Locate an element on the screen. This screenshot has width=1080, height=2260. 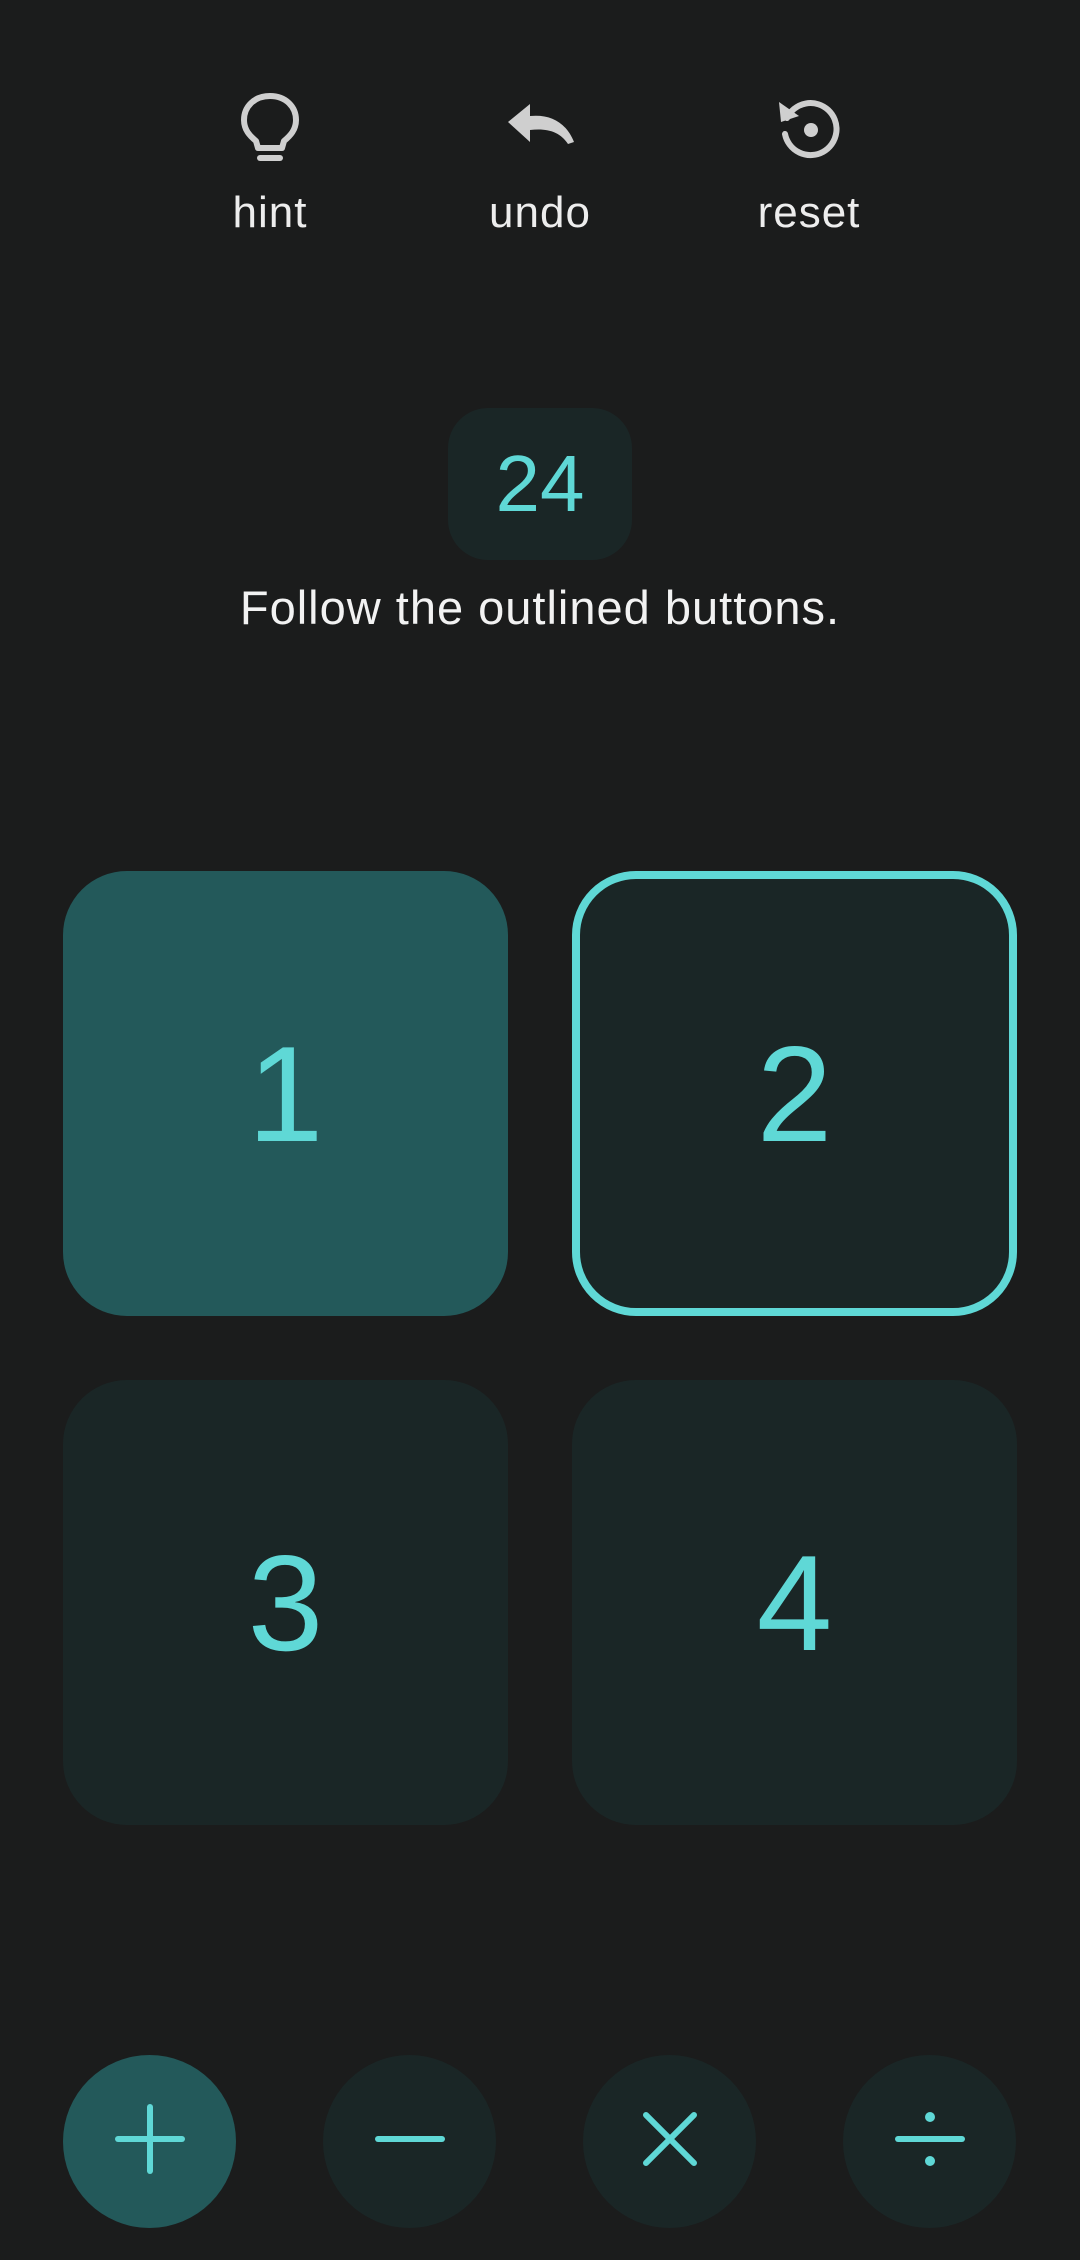
undo-button: undo is located at coordinates (540, 180).